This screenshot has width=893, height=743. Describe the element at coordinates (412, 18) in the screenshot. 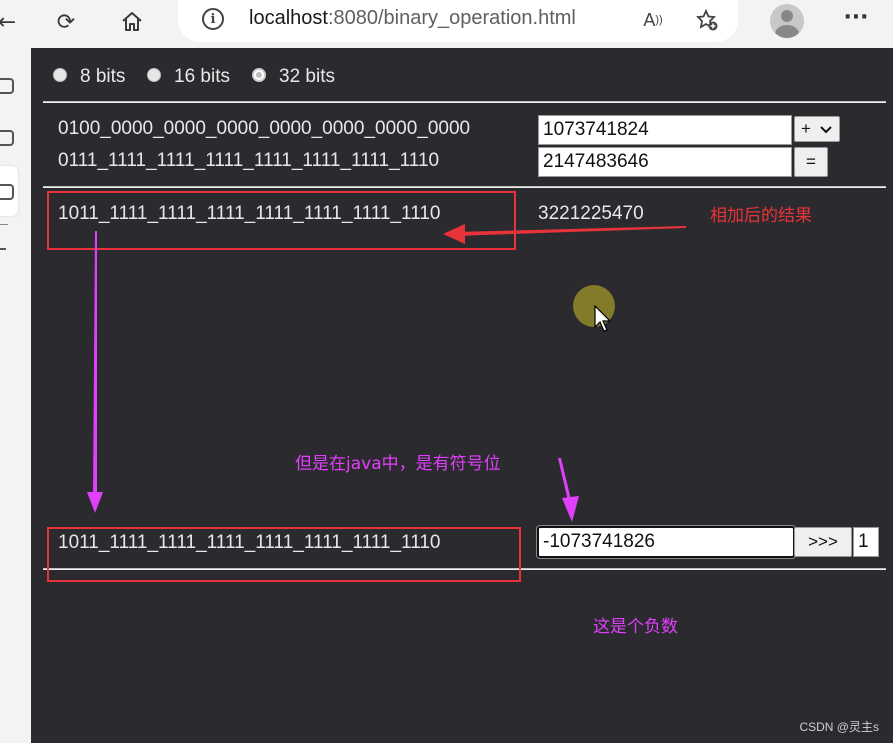

I see `url-text: localhost:8080/binary_operation.html` at that location.